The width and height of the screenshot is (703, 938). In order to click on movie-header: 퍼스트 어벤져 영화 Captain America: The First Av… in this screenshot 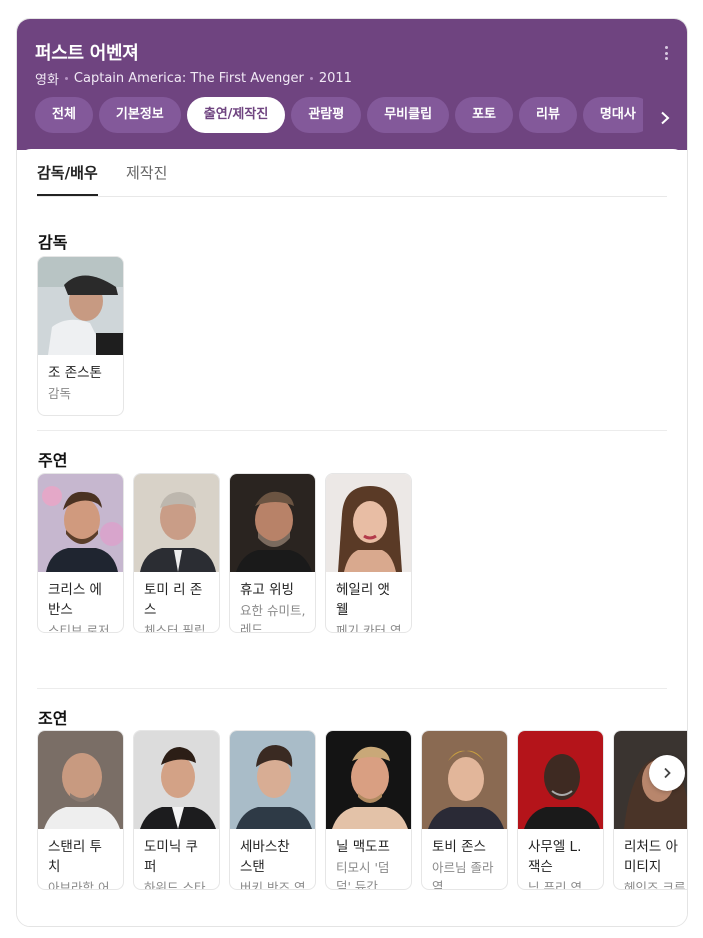, I will do `click(352, 84)`.